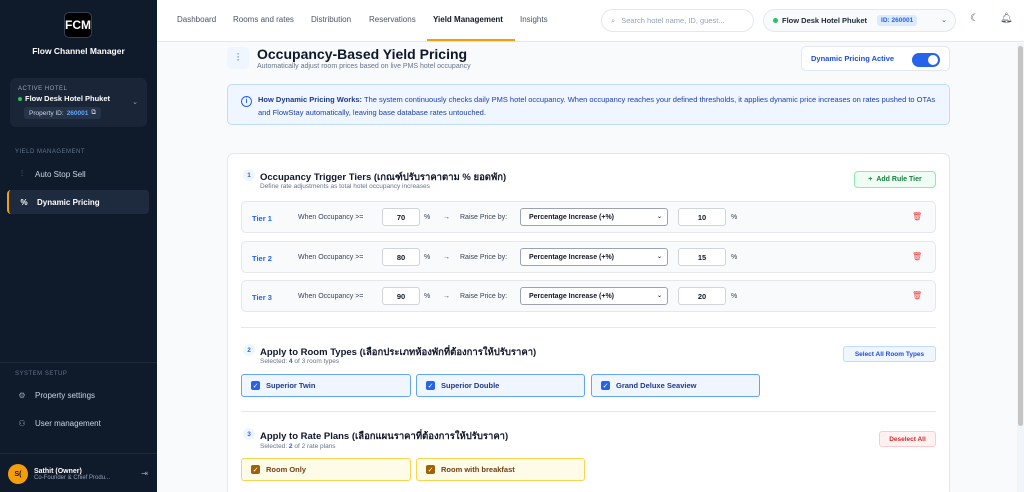 Image resolution: width=1024 pixels, height=492 pixels. What do you see at coordinates (468, 19) in the screenshot?
I see `tab-yield-management: Yield Management` at bounding box center [468, 19].